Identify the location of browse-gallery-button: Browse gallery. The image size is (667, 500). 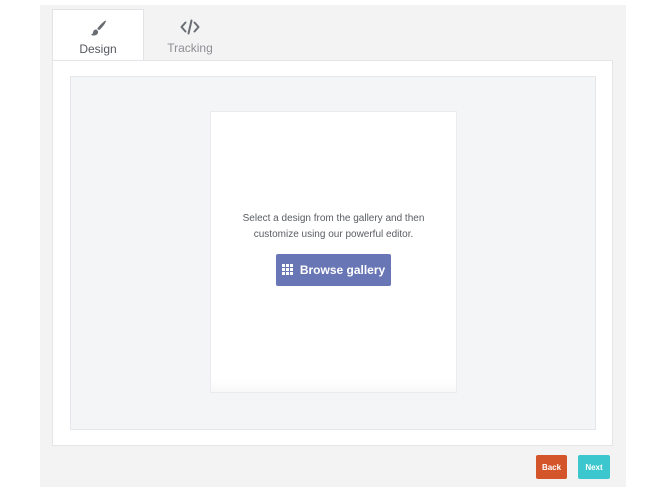
(333, 269).